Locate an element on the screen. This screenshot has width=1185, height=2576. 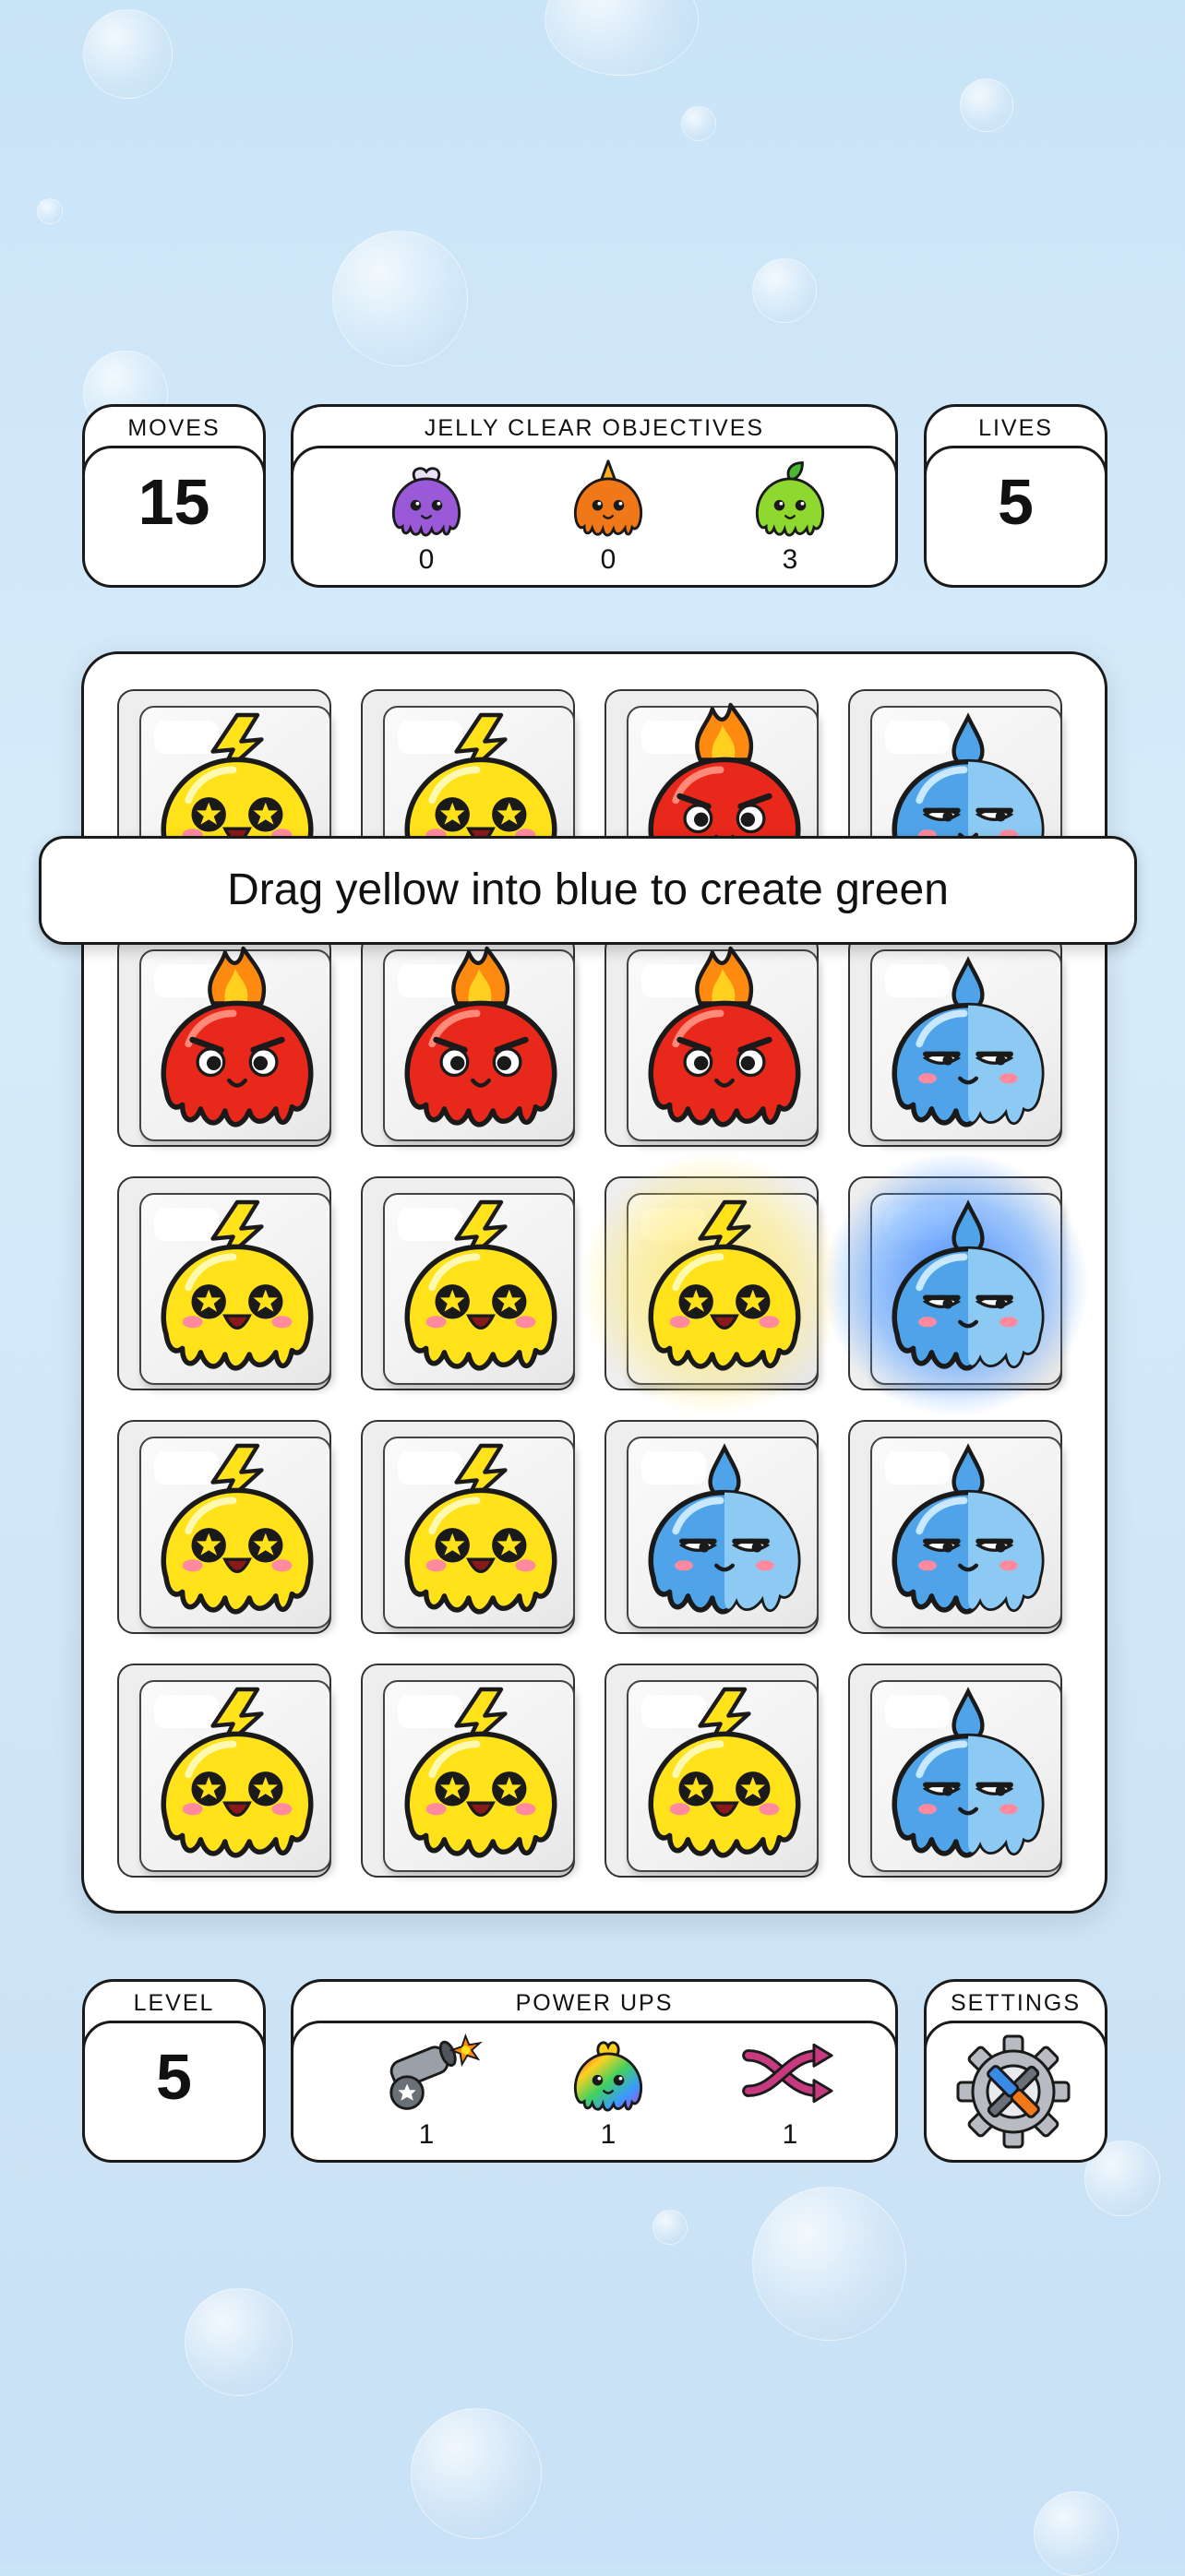
tile-yellow-highlighted is located at coordinates (712, 1285).